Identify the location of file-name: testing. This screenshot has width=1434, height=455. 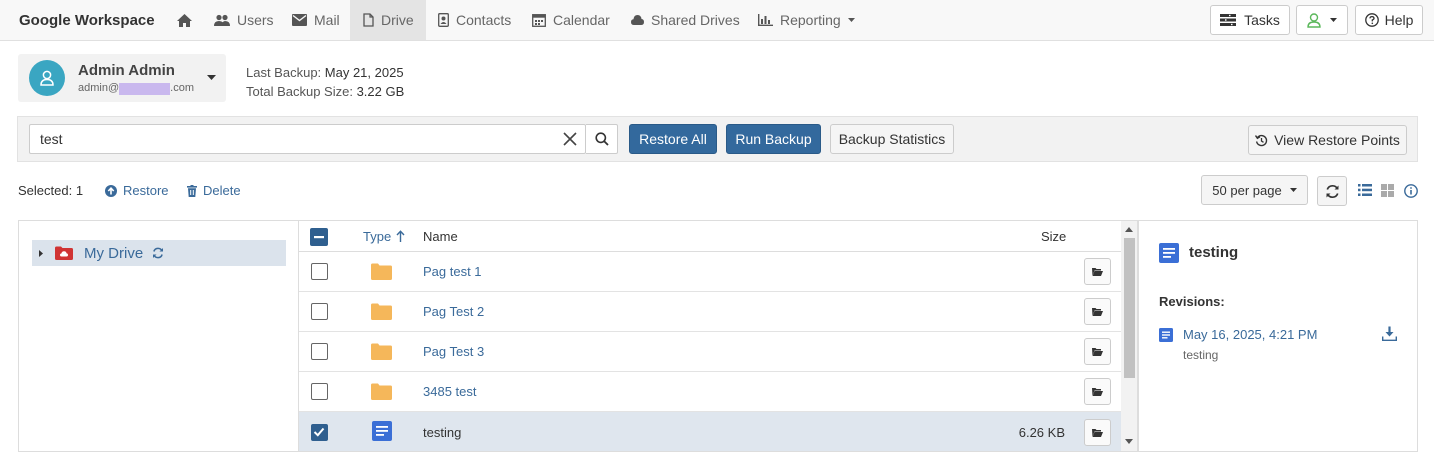
(442, 432).